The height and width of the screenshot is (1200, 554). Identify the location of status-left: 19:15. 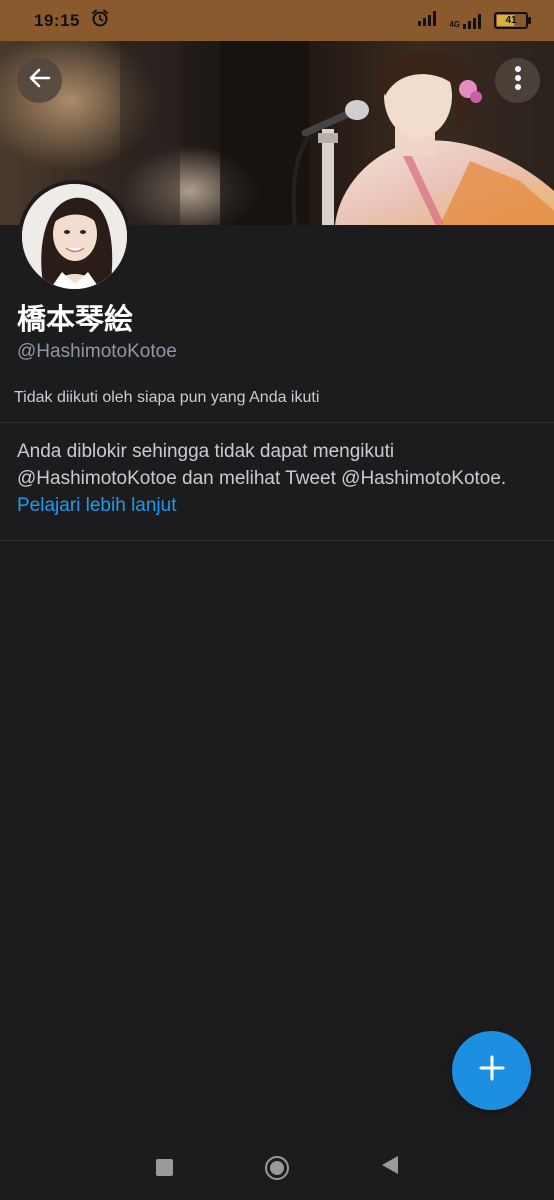
(72, 20).